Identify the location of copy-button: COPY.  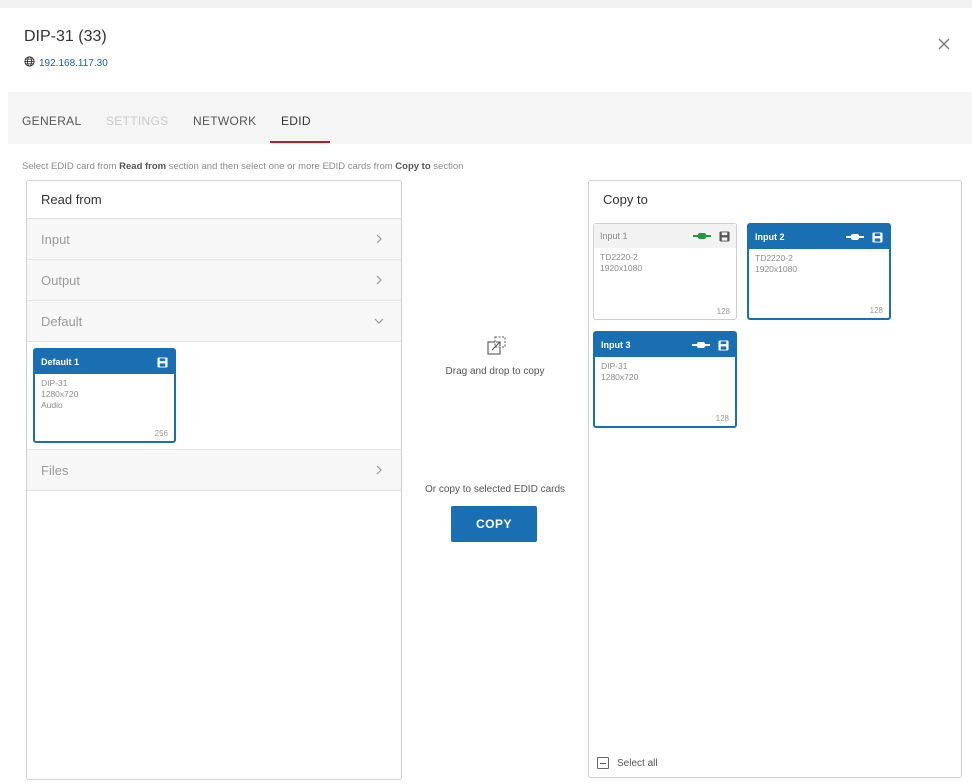
(494, 524).